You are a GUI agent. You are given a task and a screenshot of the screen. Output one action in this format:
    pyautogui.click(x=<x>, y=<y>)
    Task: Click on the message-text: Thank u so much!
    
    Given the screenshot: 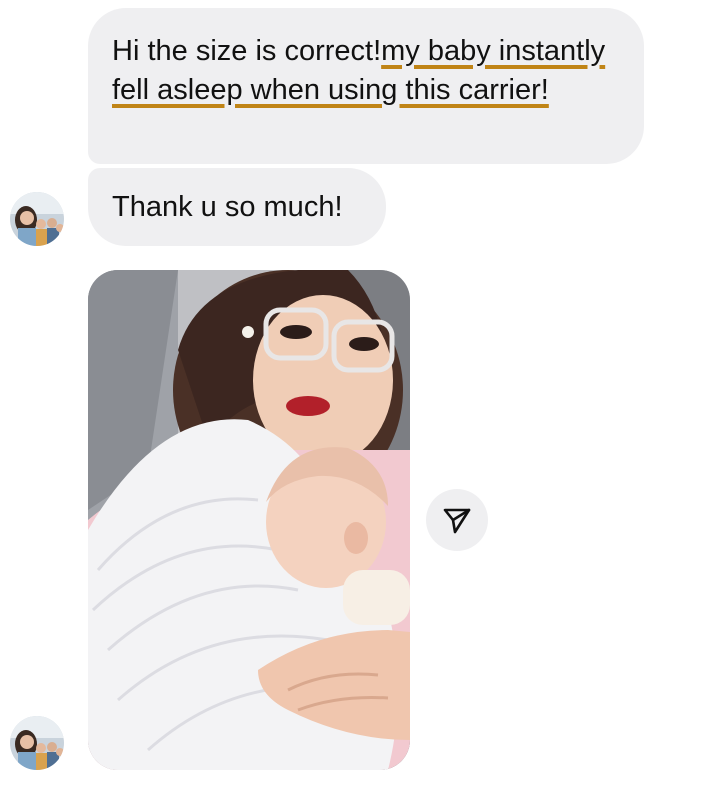 What is the action you would take?
    pyautogui.click(x=227, y=207)
    